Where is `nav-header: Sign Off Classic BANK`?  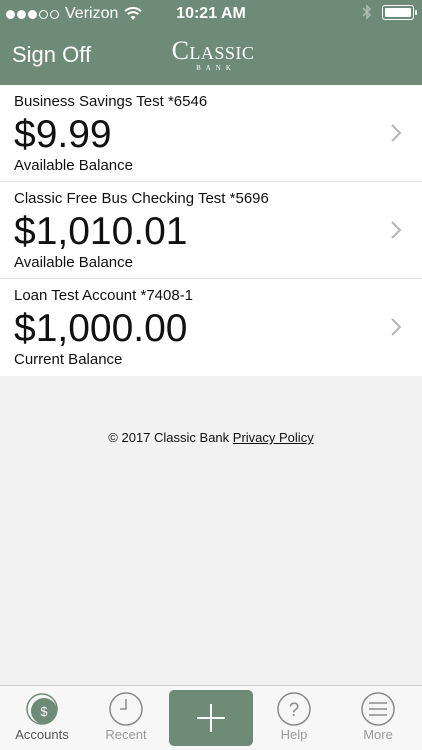
nav-header: Sign Off Classic BANK is located at coordinates (211, 56).